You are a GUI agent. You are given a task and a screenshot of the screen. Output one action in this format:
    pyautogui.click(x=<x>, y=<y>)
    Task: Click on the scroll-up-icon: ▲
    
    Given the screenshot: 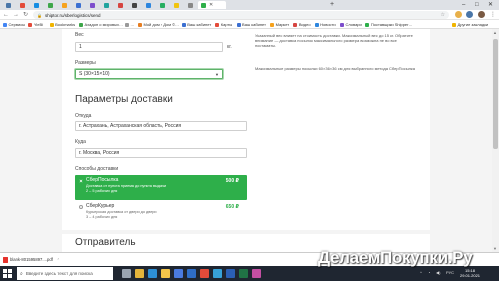 What is the action you would take?
    pyautogui.click(x=495, y=32)
    